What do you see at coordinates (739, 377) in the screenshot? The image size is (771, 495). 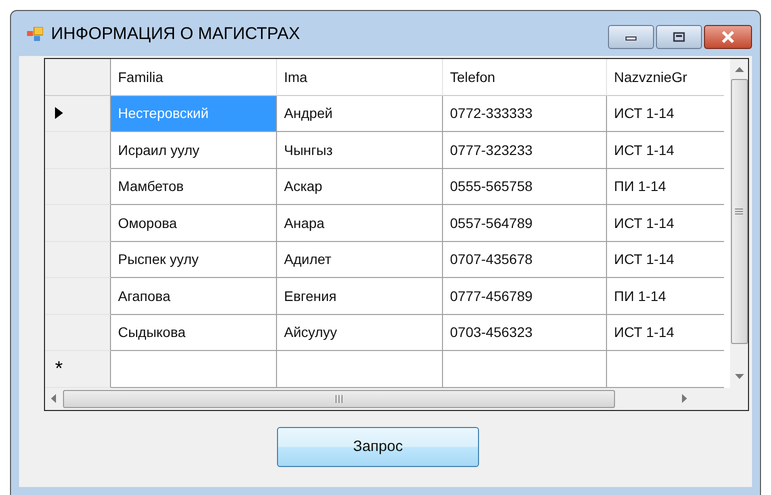 I see `scroll-down-icon` at bounding box center [739, 377].